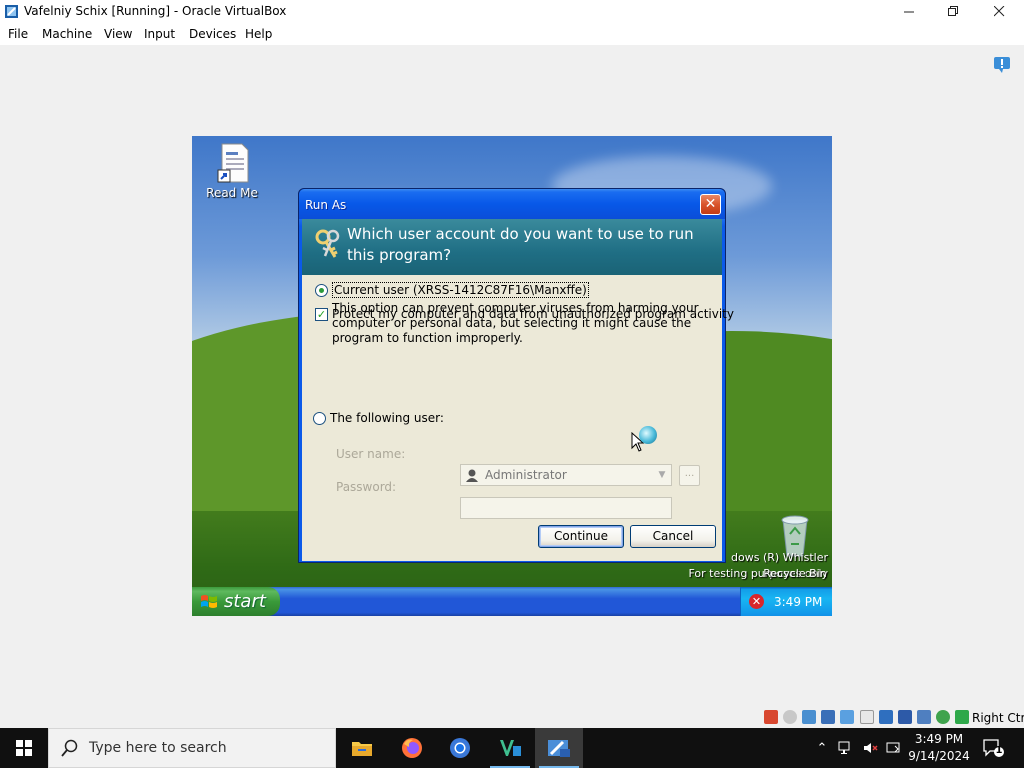 This screenshot has height=768, width=1024. I want to click on taskbar-virtualbox-vm, so click(559, 748).